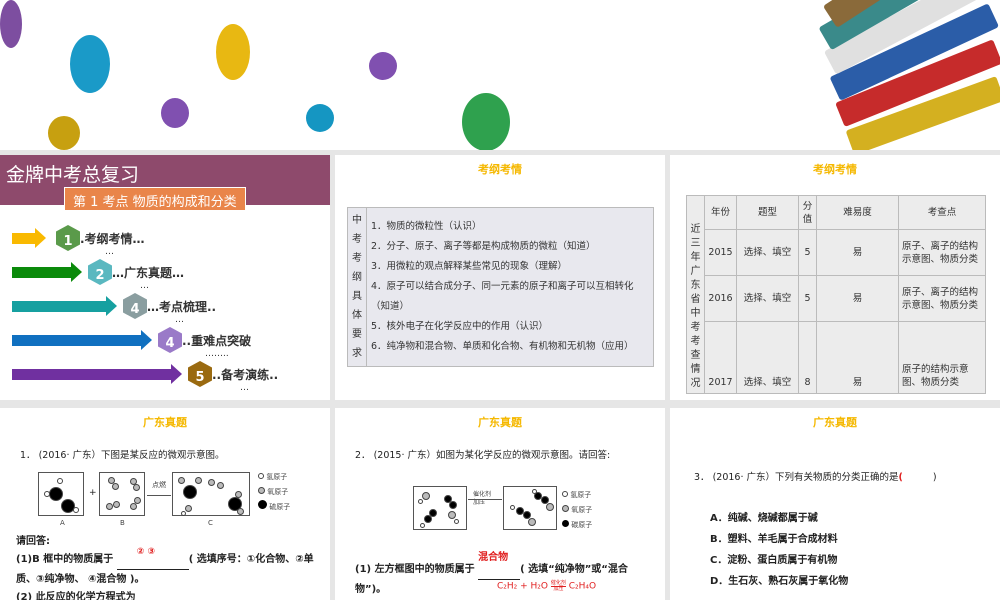 The width and height of the screenshot is (1000, 600). Describe the element at coordinates (33, 541) in the screenshot. I see `prompt-text: 请回答:` at that location.